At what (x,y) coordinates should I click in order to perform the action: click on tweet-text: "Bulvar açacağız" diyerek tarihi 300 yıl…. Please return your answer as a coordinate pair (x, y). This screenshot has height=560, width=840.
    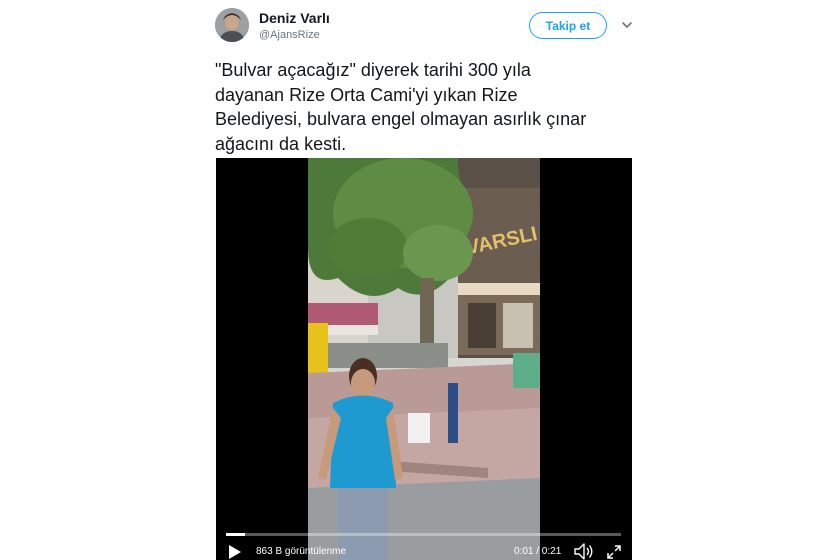
    Looking at the image, I should click on (401, 107).